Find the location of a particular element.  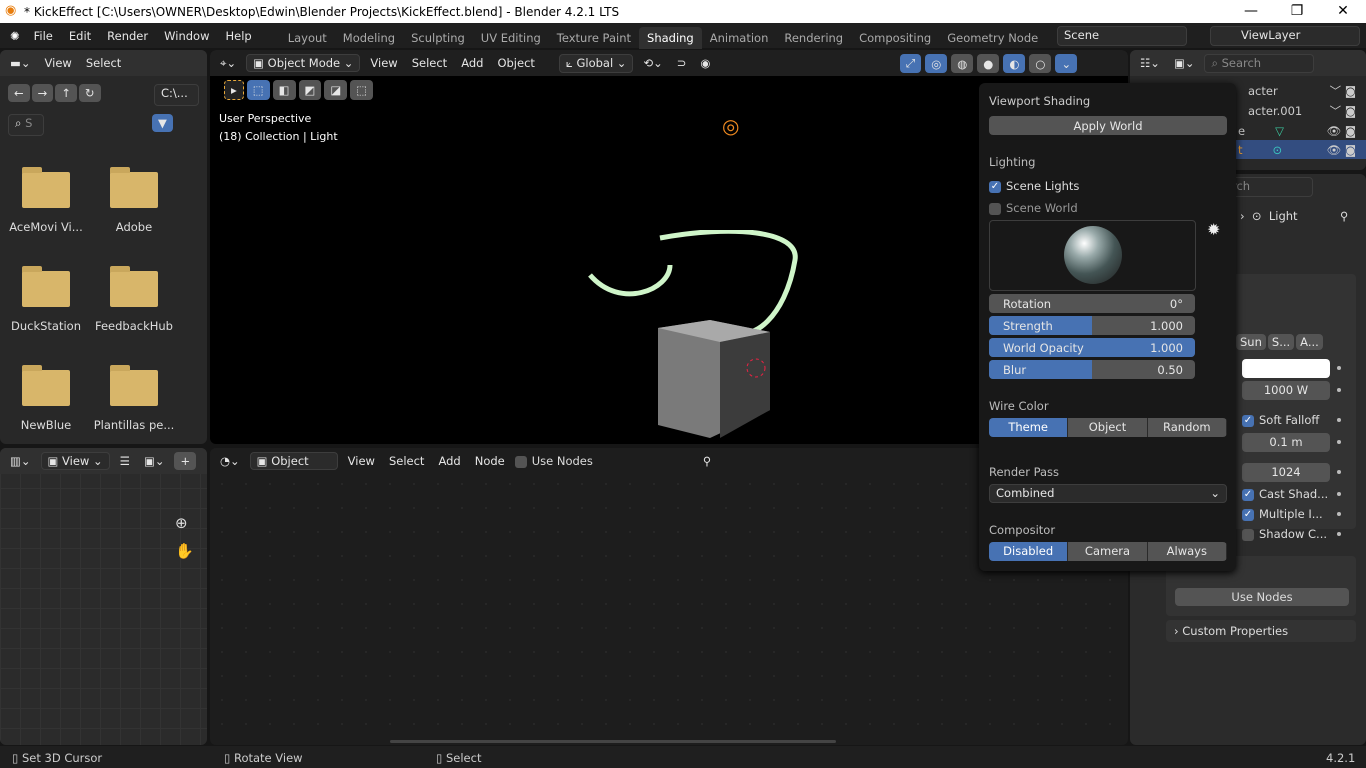

editor-type-icon: ▬⌄ is located at coordinates (20, 63).